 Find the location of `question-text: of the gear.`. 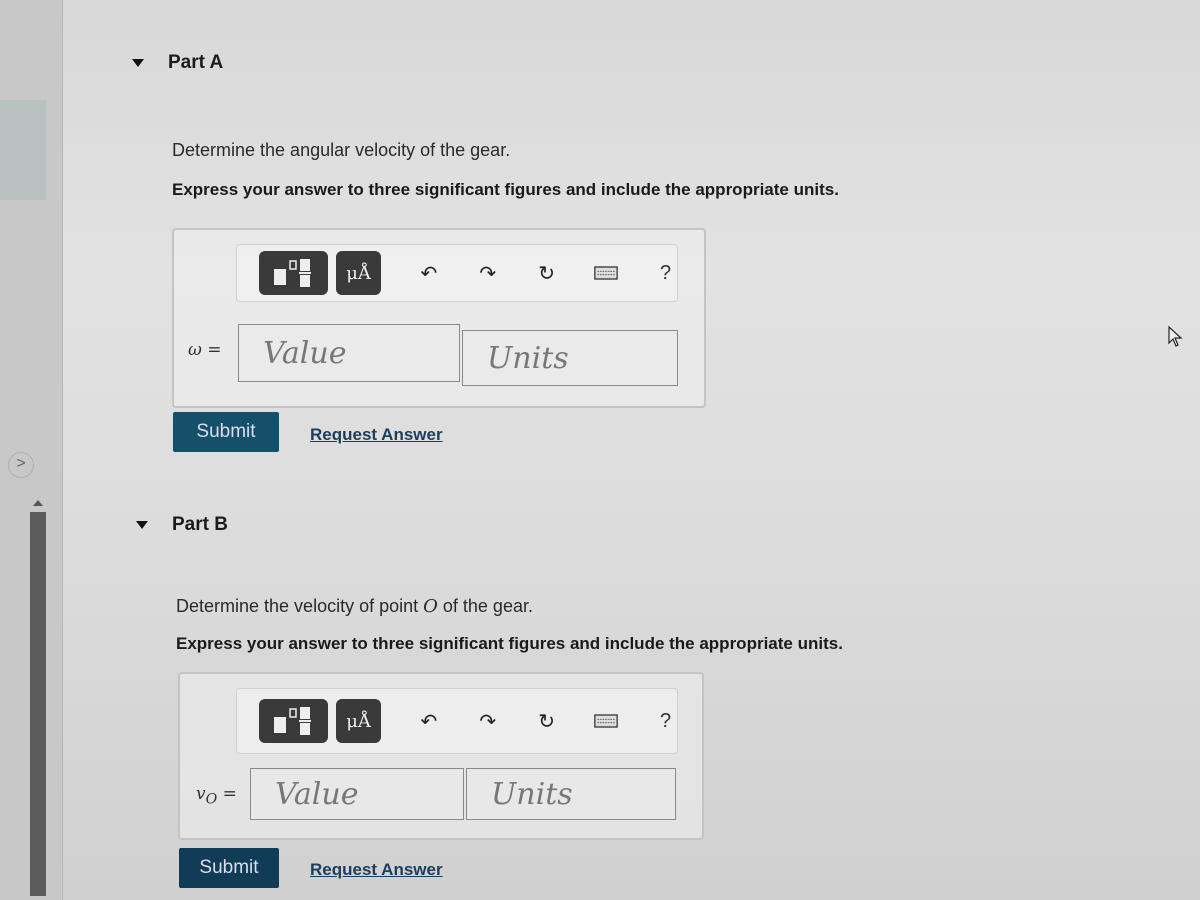

question-text: of the gear. is located at coordinates (485, 606).